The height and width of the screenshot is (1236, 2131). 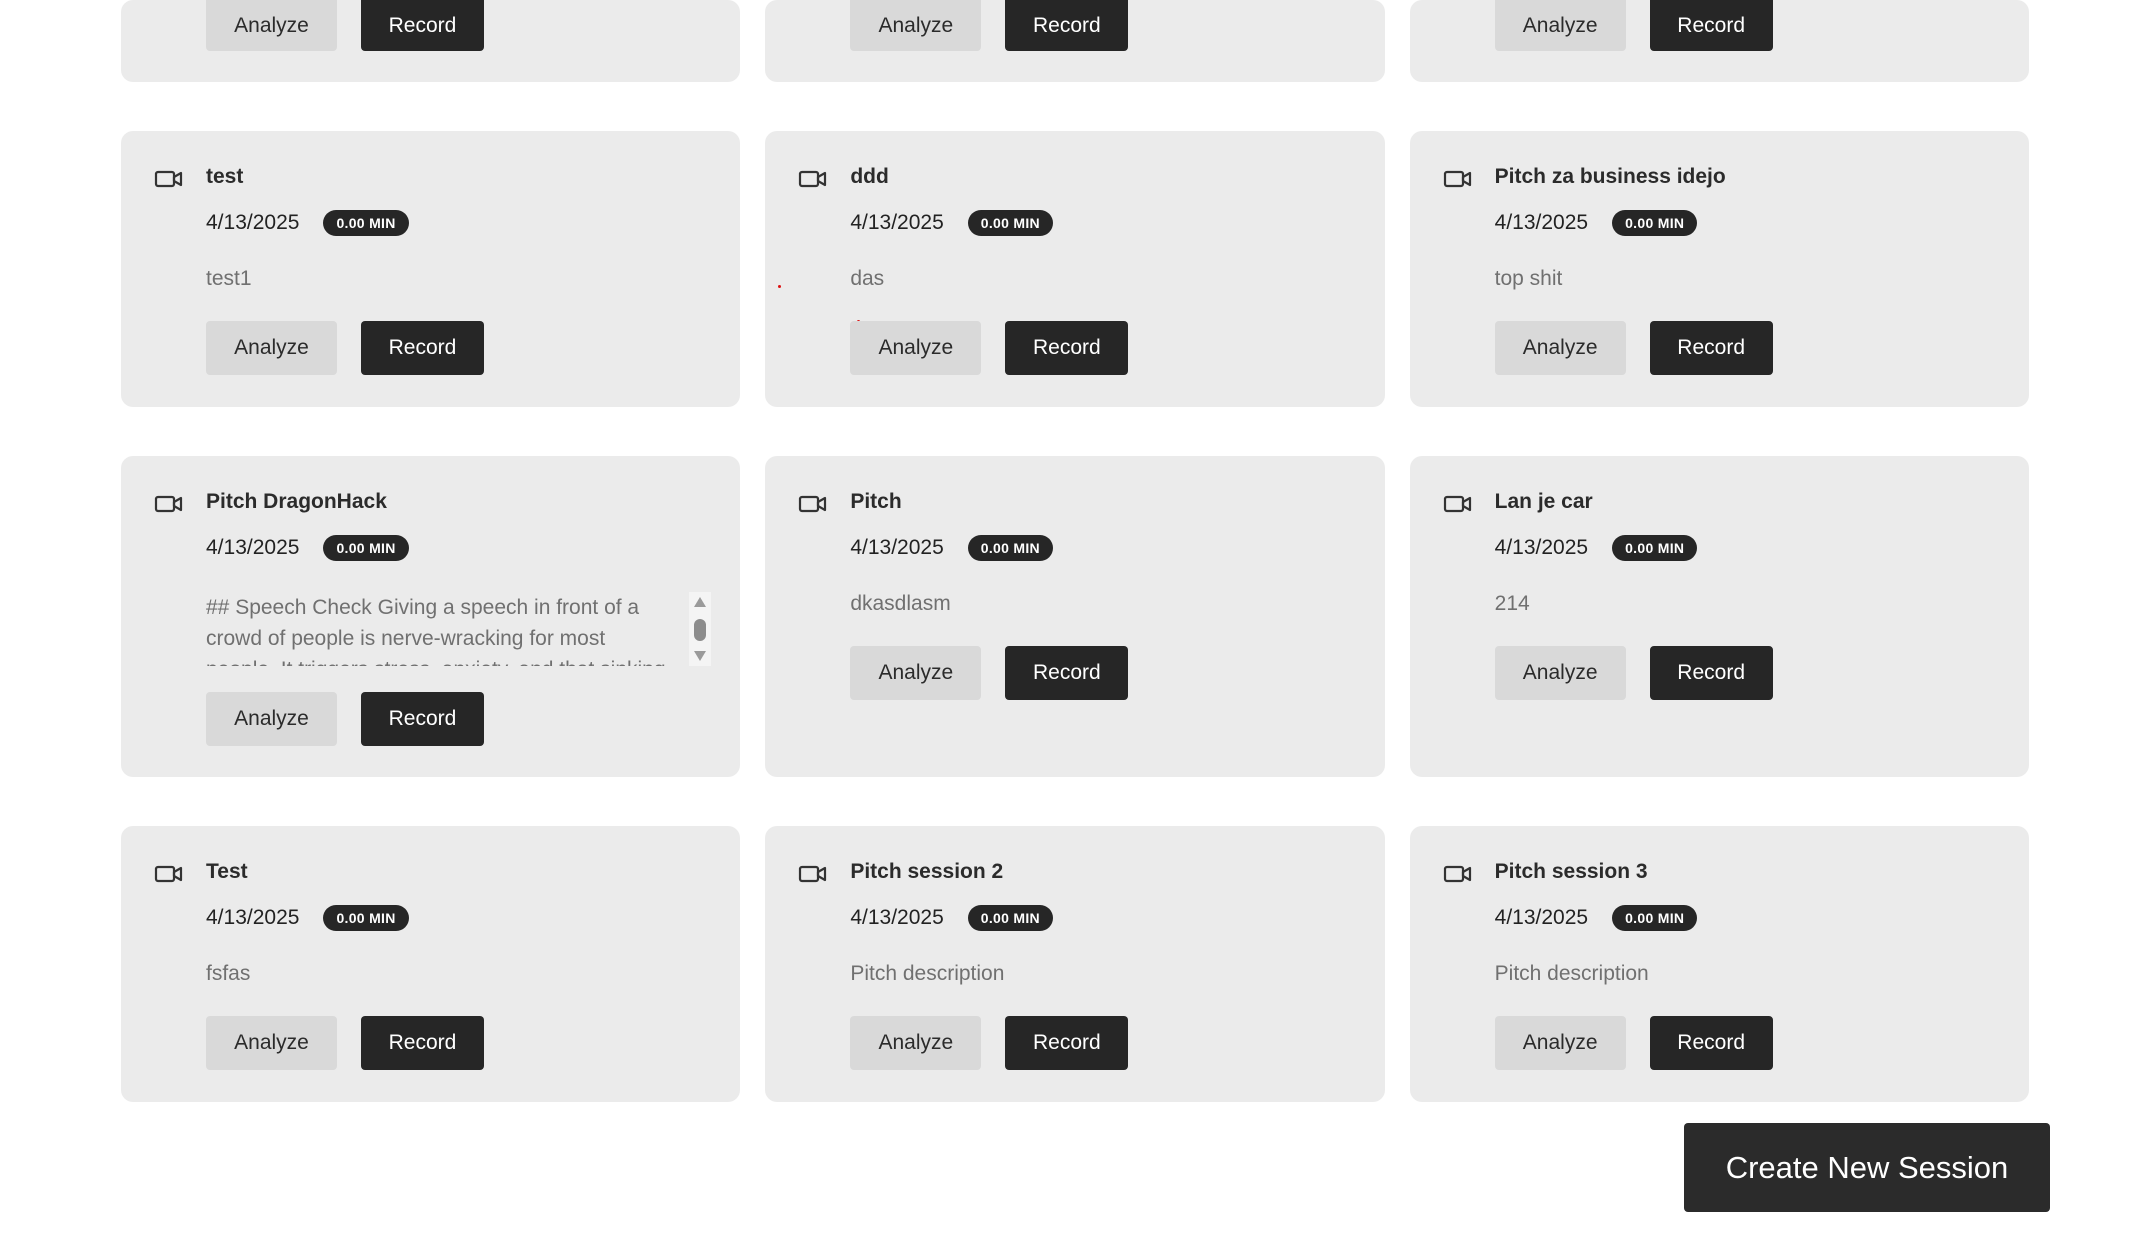 I want to click on session-title: test, so click(x=225, y=176).